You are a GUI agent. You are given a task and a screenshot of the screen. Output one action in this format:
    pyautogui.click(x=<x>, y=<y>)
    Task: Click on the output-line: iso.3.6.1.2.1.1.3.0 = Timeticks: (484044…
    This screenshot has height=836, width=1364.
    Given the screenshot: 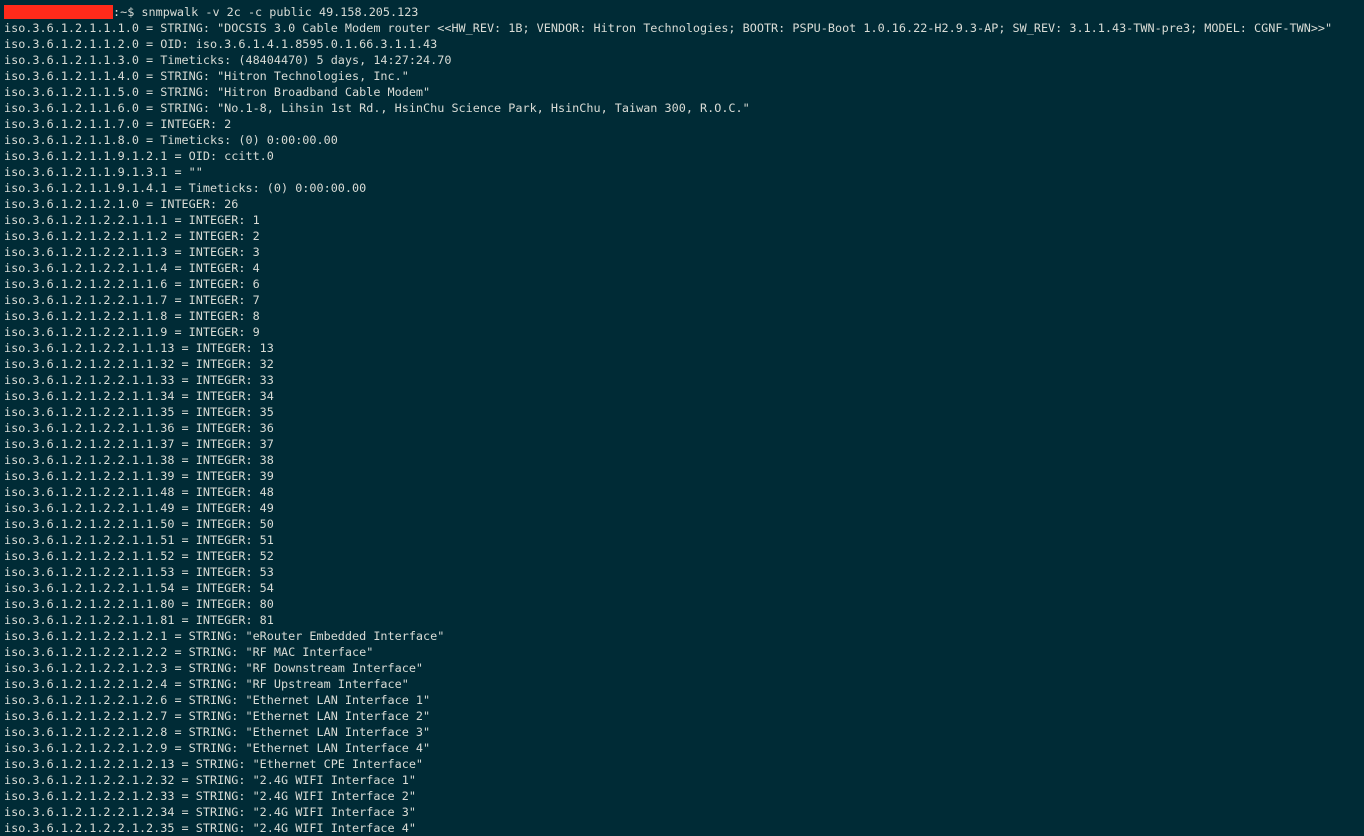 What is the action you would take?
    pyautogui.click(x=228, y=60)
    